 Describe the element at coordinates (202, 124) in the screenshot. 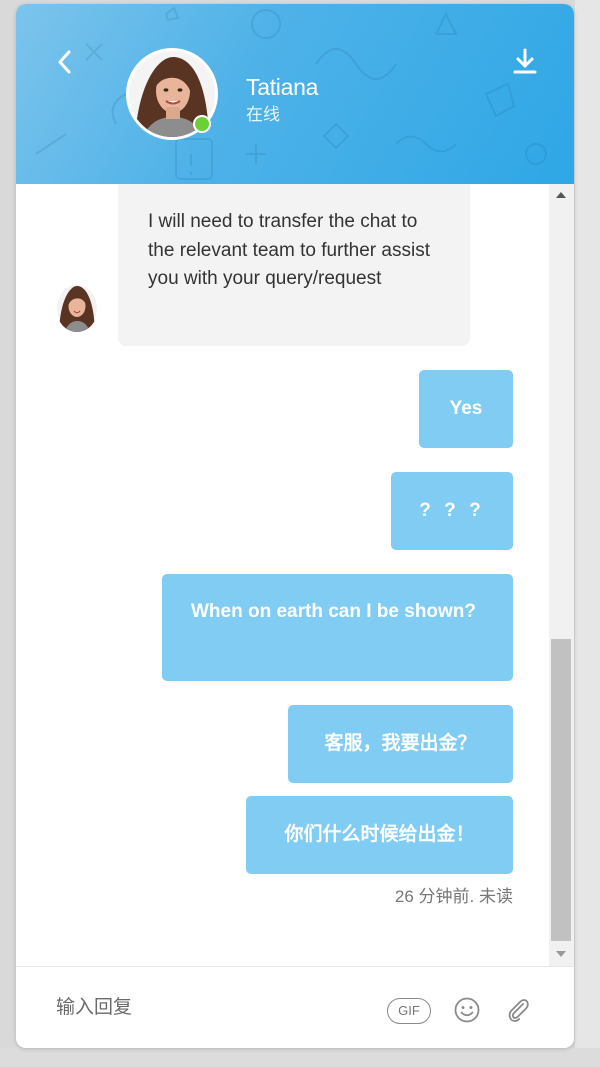

I see `online-status-dot` at that location.